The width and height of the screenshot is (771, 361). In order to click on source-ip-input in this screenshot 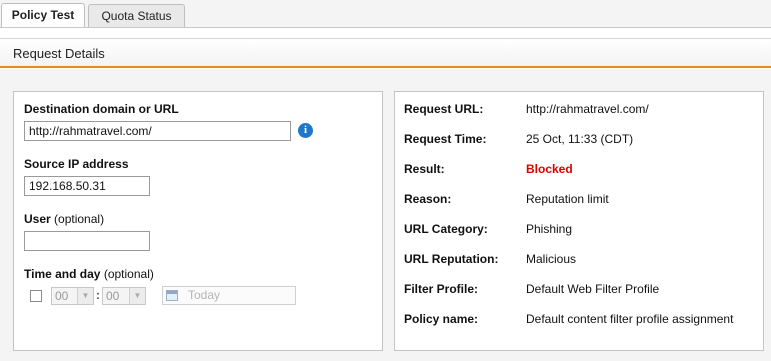, I will do `click(87, 186)`.